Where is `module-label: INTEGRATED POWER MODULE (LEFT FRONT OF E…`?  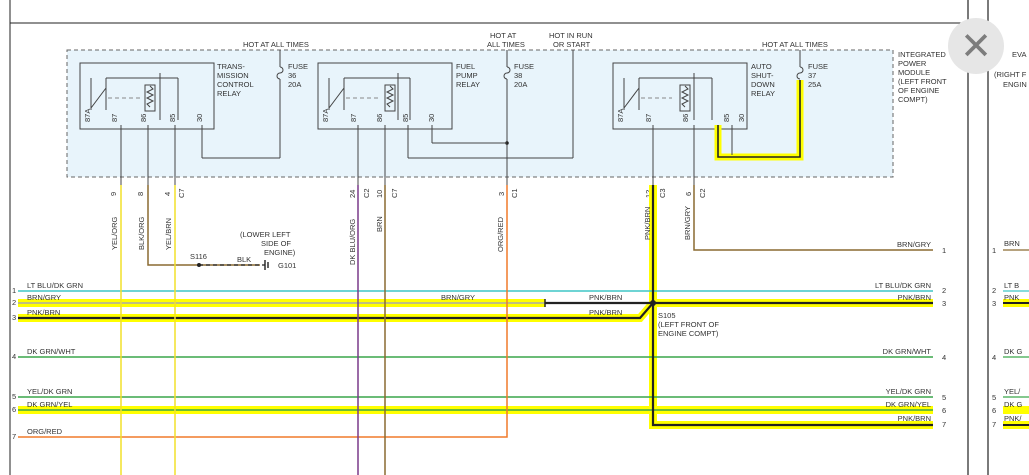
module-label: INTEGRATED POWER MODULE (LEFT FRONT OF E… is located at coordinates (922, 77).